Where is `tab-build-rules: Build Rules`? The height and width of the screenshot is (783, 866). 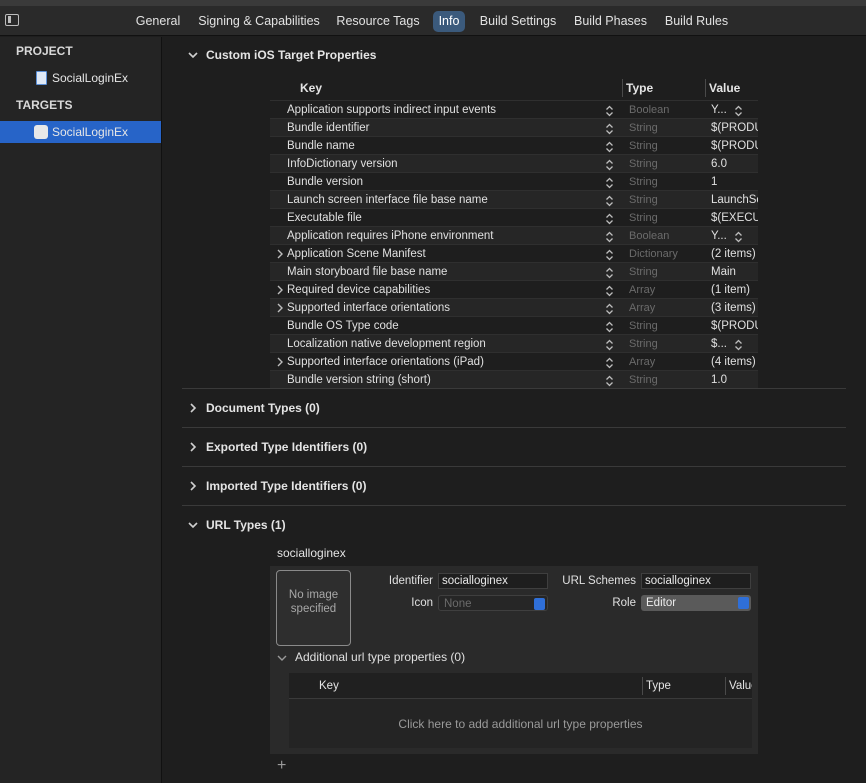
tab-build-rules: Build Rules is located at coordinates (696, 21).